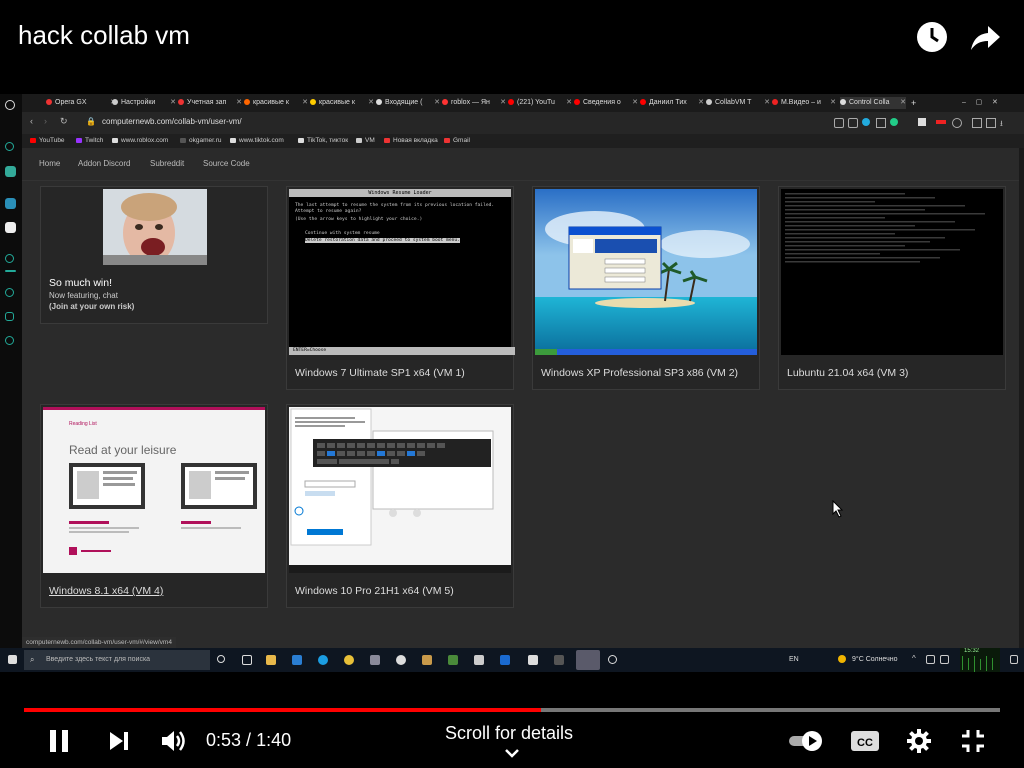  I want to click on exit-fullscreen-icon, so click(973, 743).